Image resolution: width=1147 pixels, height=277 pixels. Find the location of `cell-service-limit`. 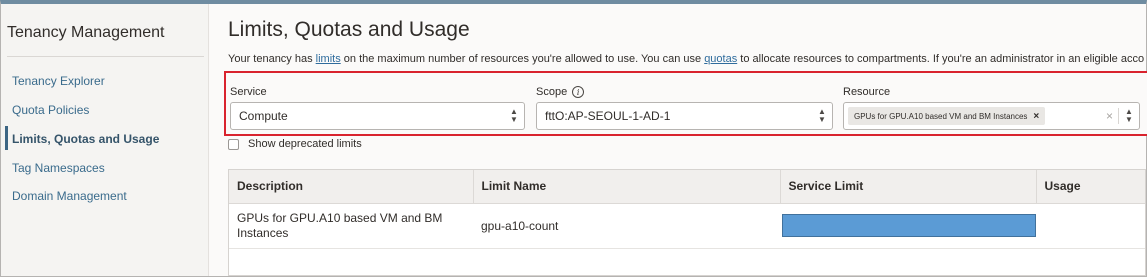

cell-service-limit is located at coordinates (908, 226).